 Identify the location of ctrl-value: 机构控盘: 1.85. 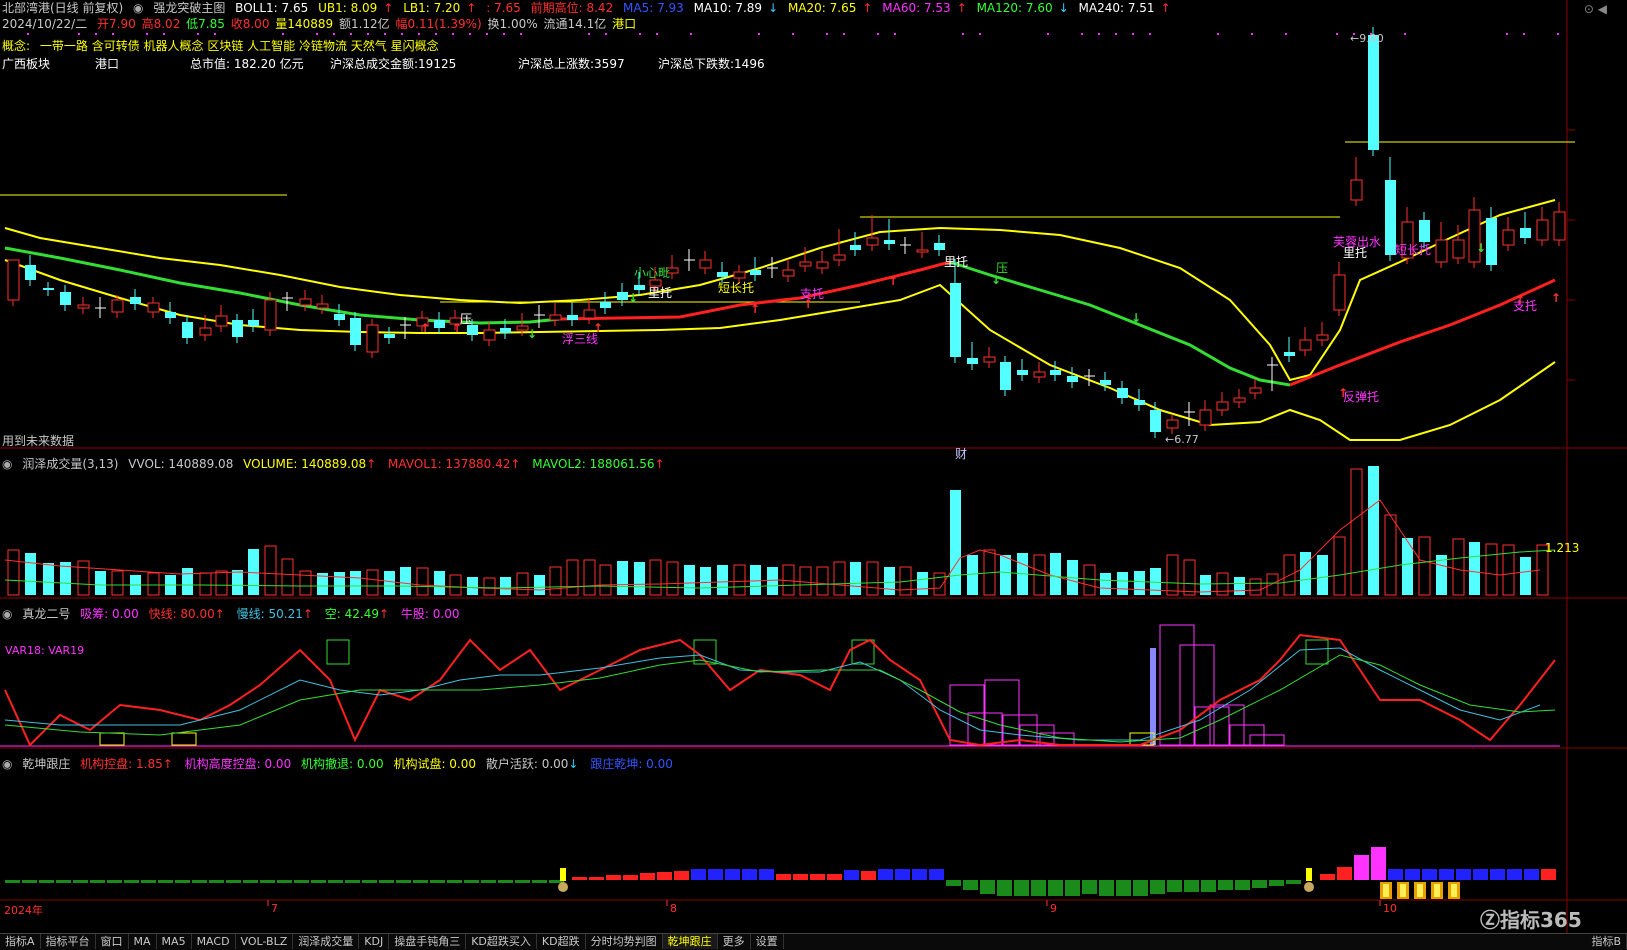
(121, 764).